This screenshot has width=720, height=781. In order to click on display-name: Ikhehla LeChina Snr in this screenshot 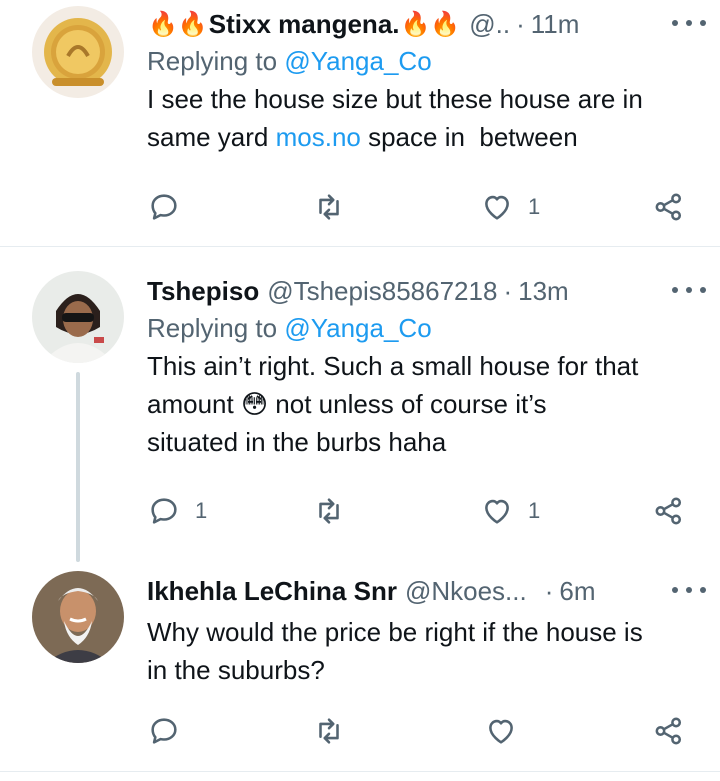, I will do `click(272, 591)`.